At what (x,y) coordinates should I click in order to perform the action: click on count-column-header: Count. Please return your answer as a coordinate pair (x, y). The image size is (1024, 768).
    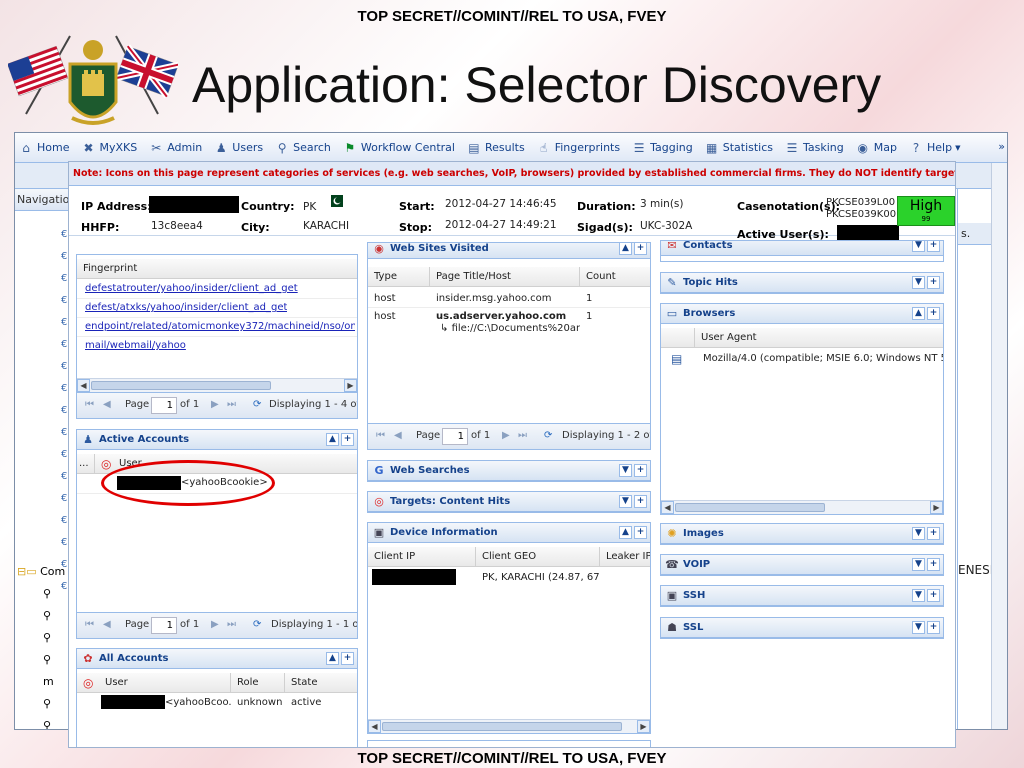
    Looking at the image, I should click on (615, 277).